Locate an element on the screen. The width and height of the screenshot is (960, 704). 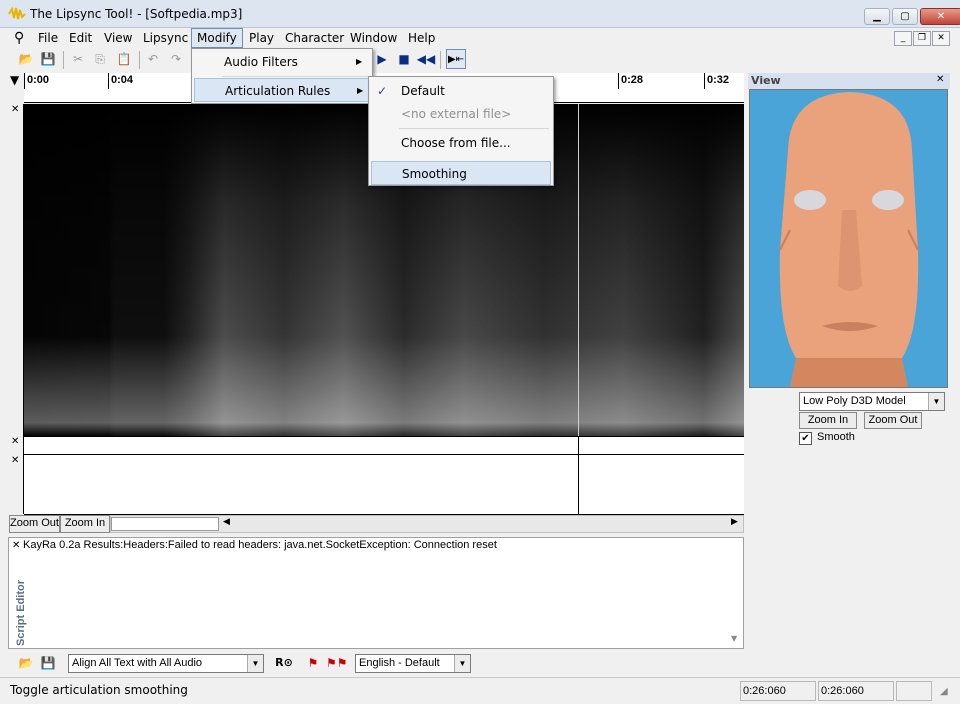
paste-icon: 📋 is located at coordinates (124, 59).